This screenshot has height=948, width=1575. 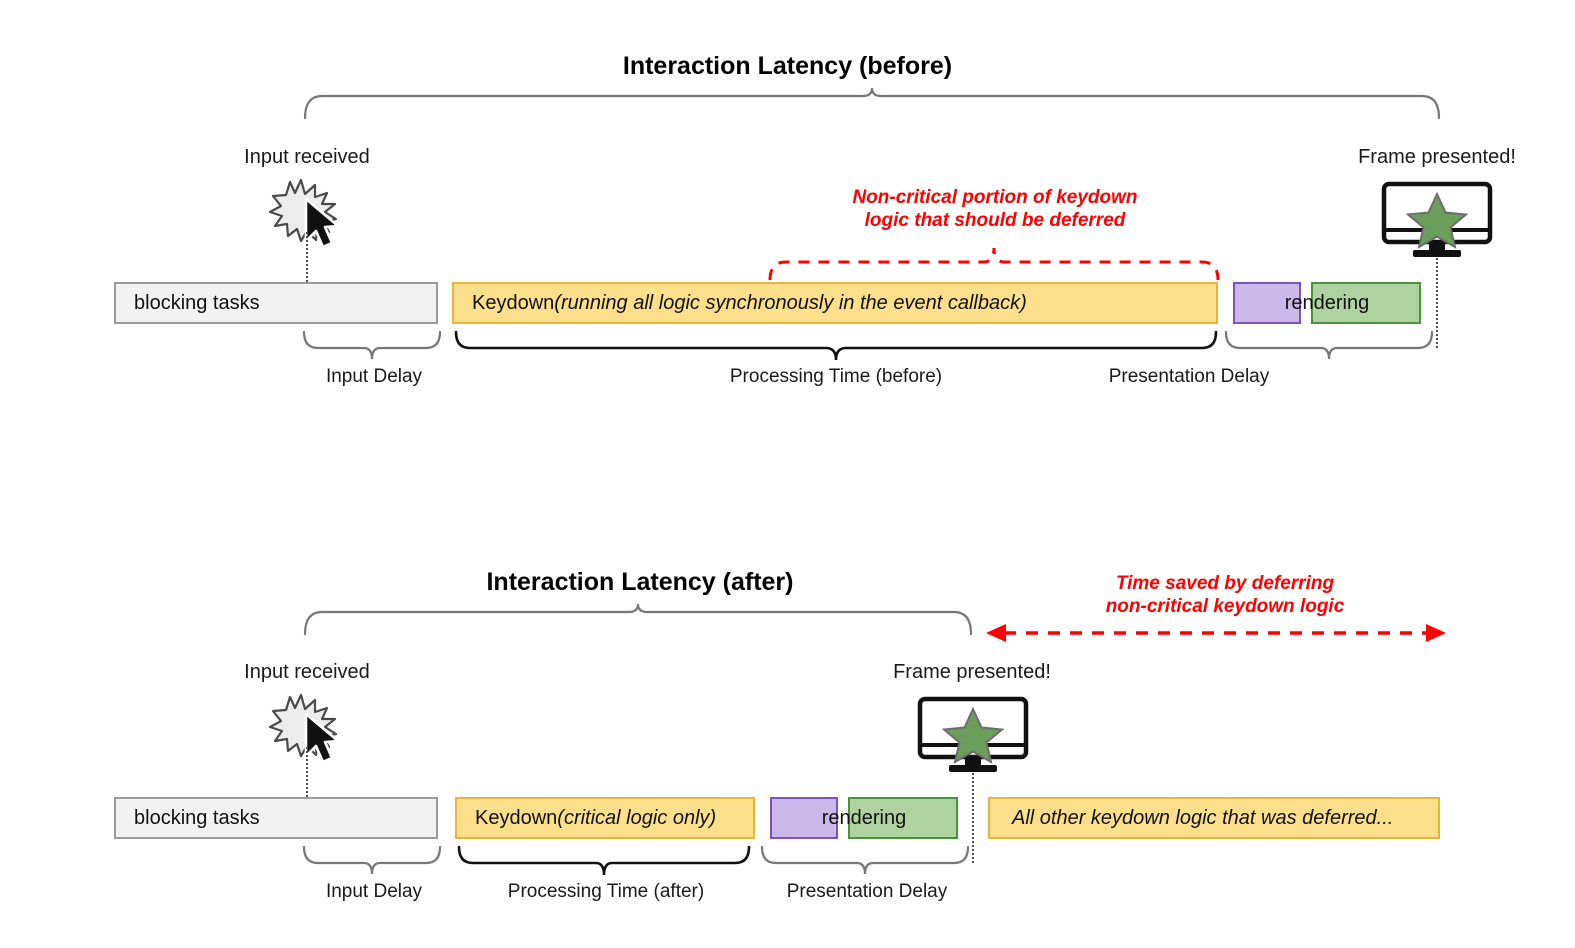 I want to click on after-keydown-label: Keydown, so click(x=516, y=817).